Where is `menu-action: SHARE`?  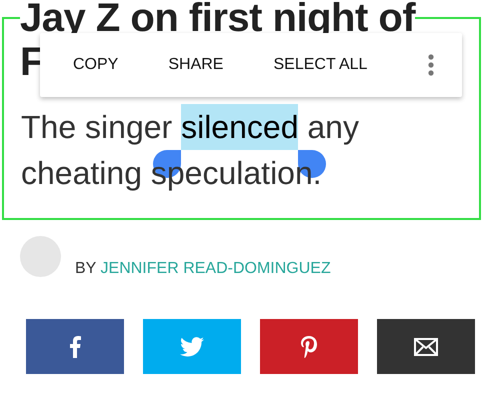
menu-action: SHARE is located at coordinates (195, 65).